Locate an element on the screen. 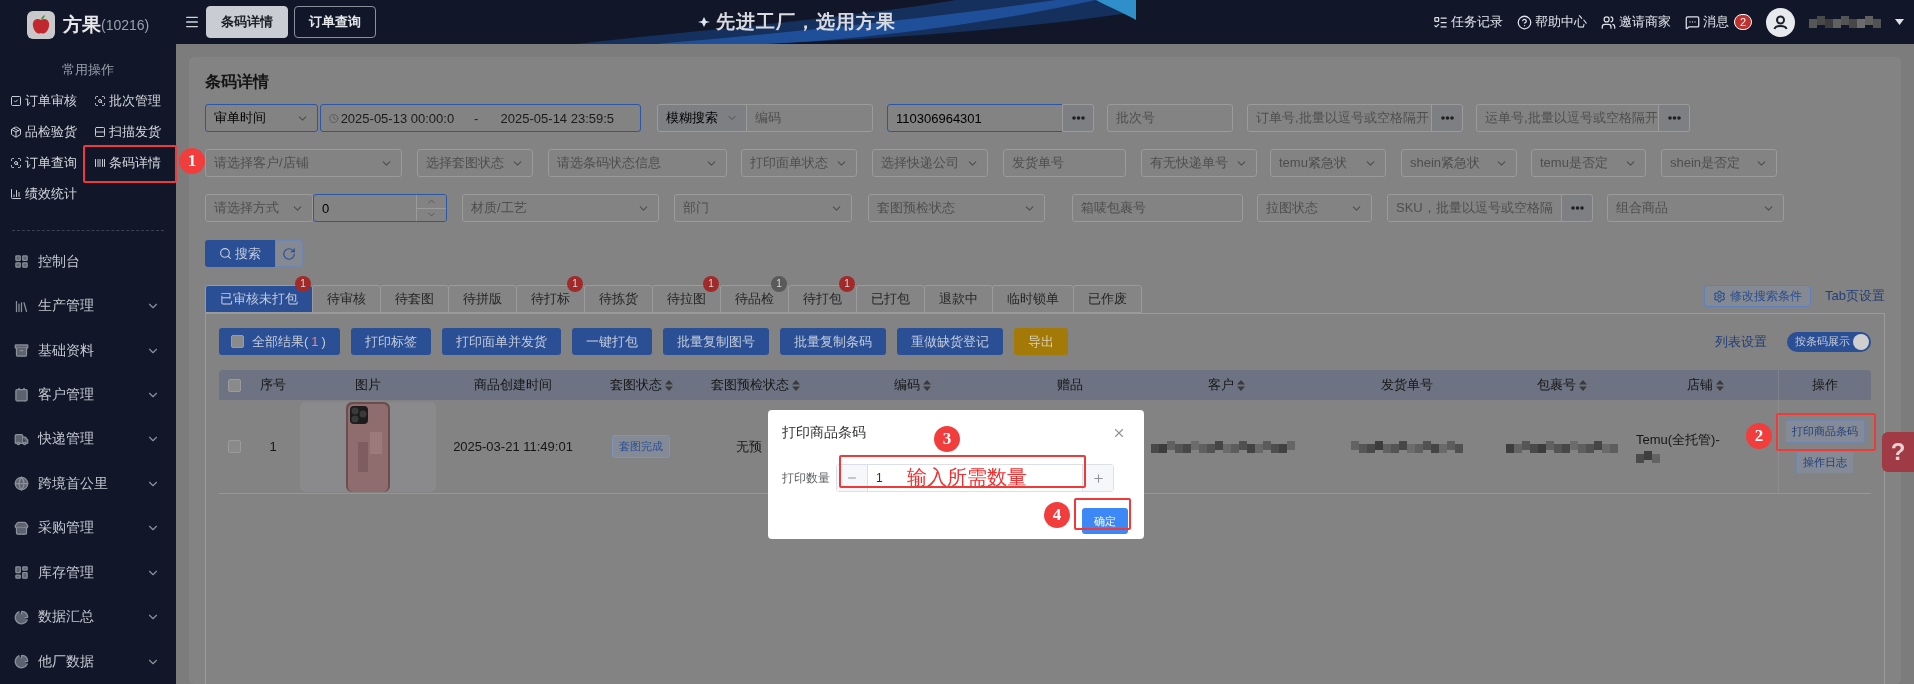 This screenshot has width=1914, height=684. nav-item: 库存管理 is located at coordinates (88, 573).